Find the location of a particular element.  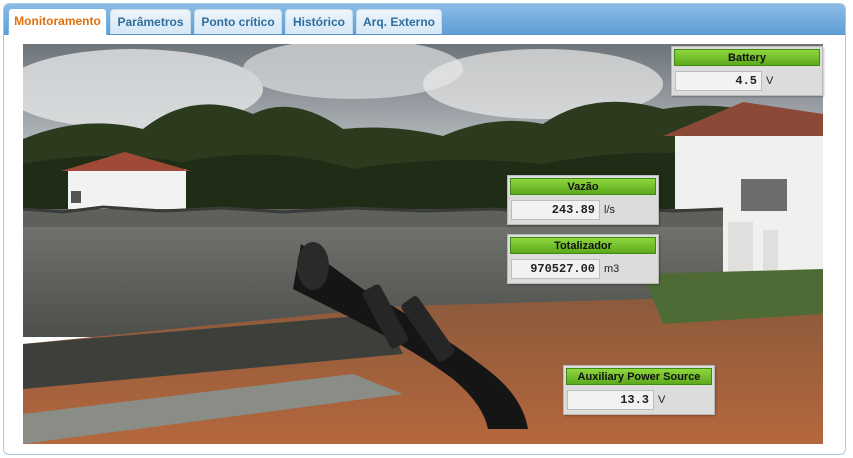

totalizador-widget: Totalizador 970527.00 m3 is located at coordinates (583, 259).